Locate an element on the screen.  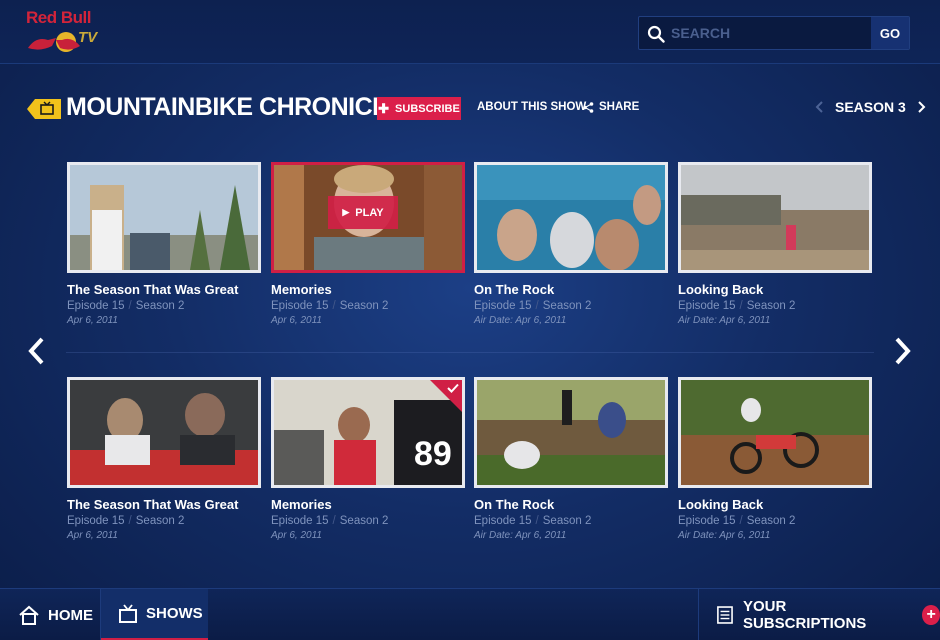
row-divider is located at coordinates (470, 352).